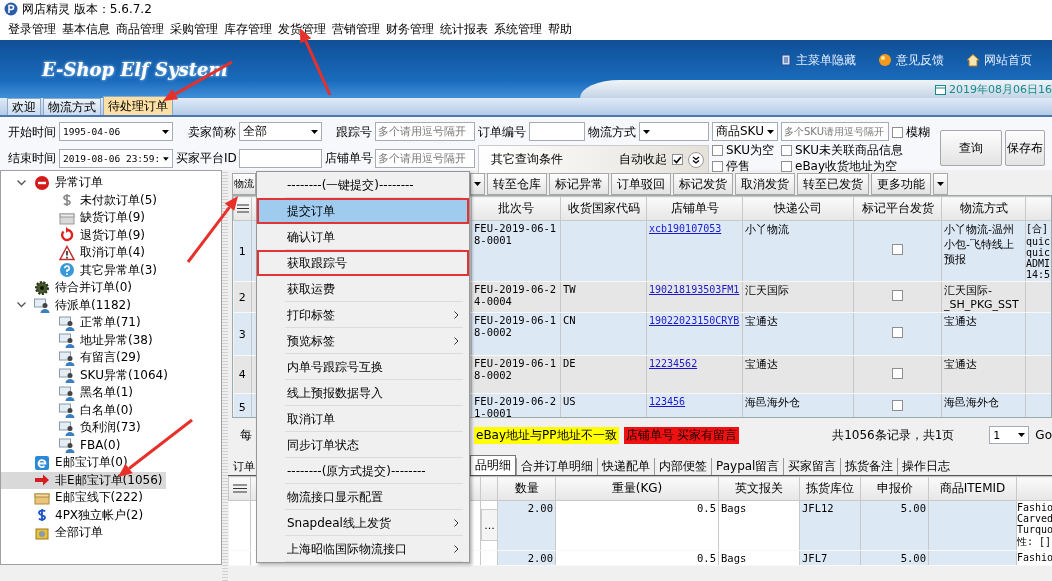  What do you see at coordinates (93, 270) in the screenshot?
I see `tree-item: 其它异常单(3)` at bounding box center [93, 270].